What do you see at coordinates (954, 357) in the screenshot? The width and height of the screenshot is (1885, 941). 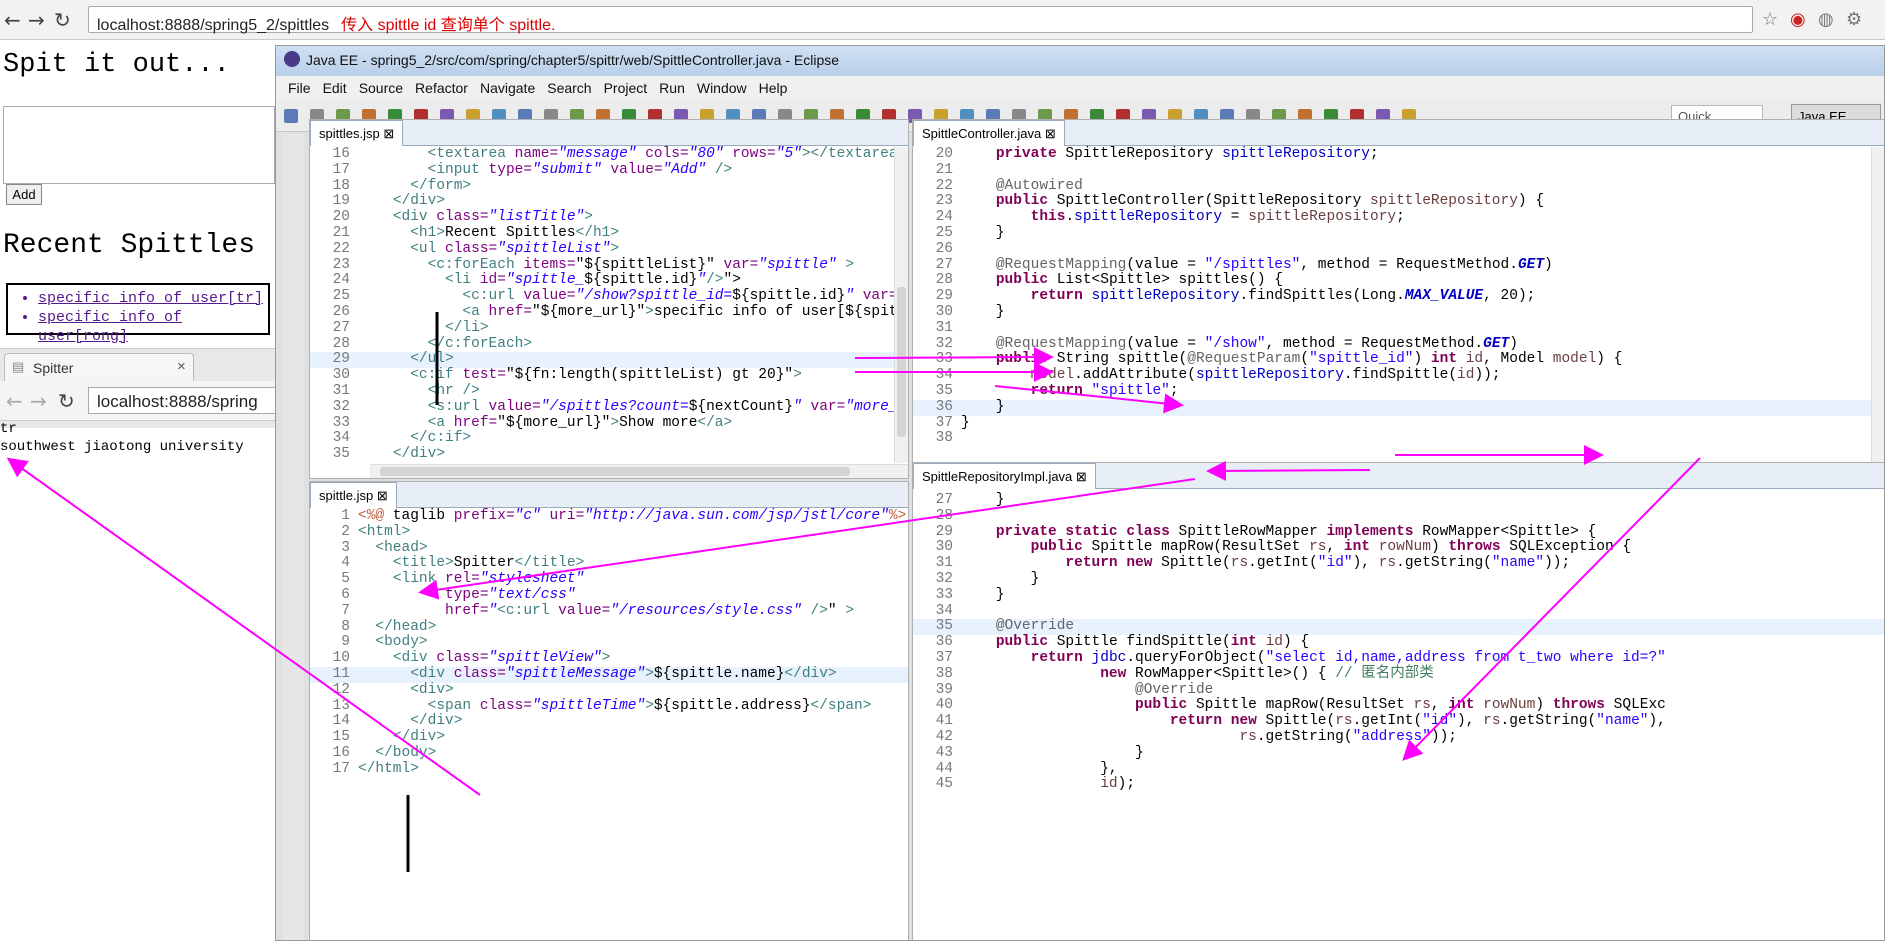 I see `arrow-show-url` at bounding box center [954, 357].